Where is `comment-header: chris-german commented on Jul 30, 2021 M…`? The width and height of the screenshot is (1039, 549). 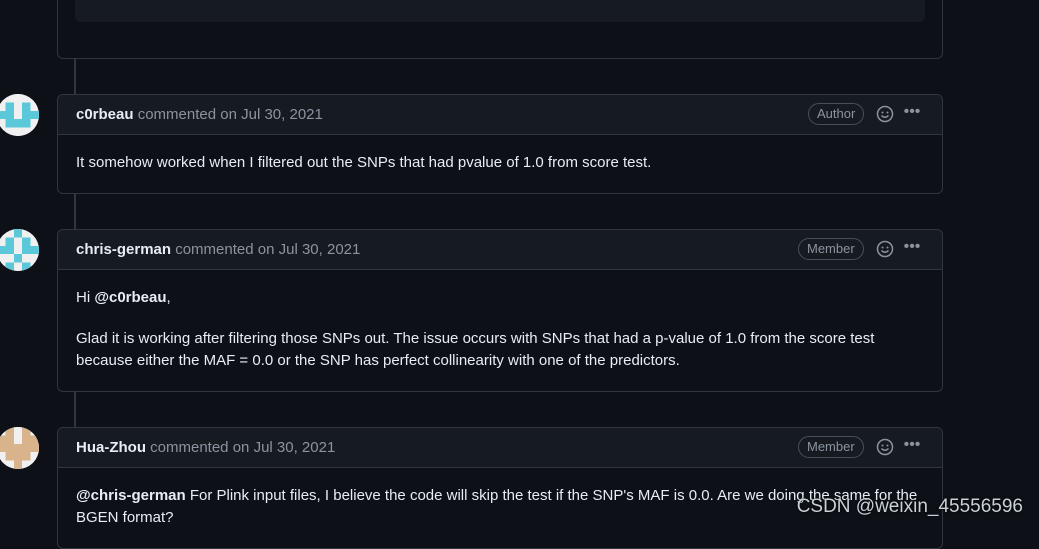 comment-header: chris-german commented on Jul 30, 2021 M… is located at coordinates (500, 250).